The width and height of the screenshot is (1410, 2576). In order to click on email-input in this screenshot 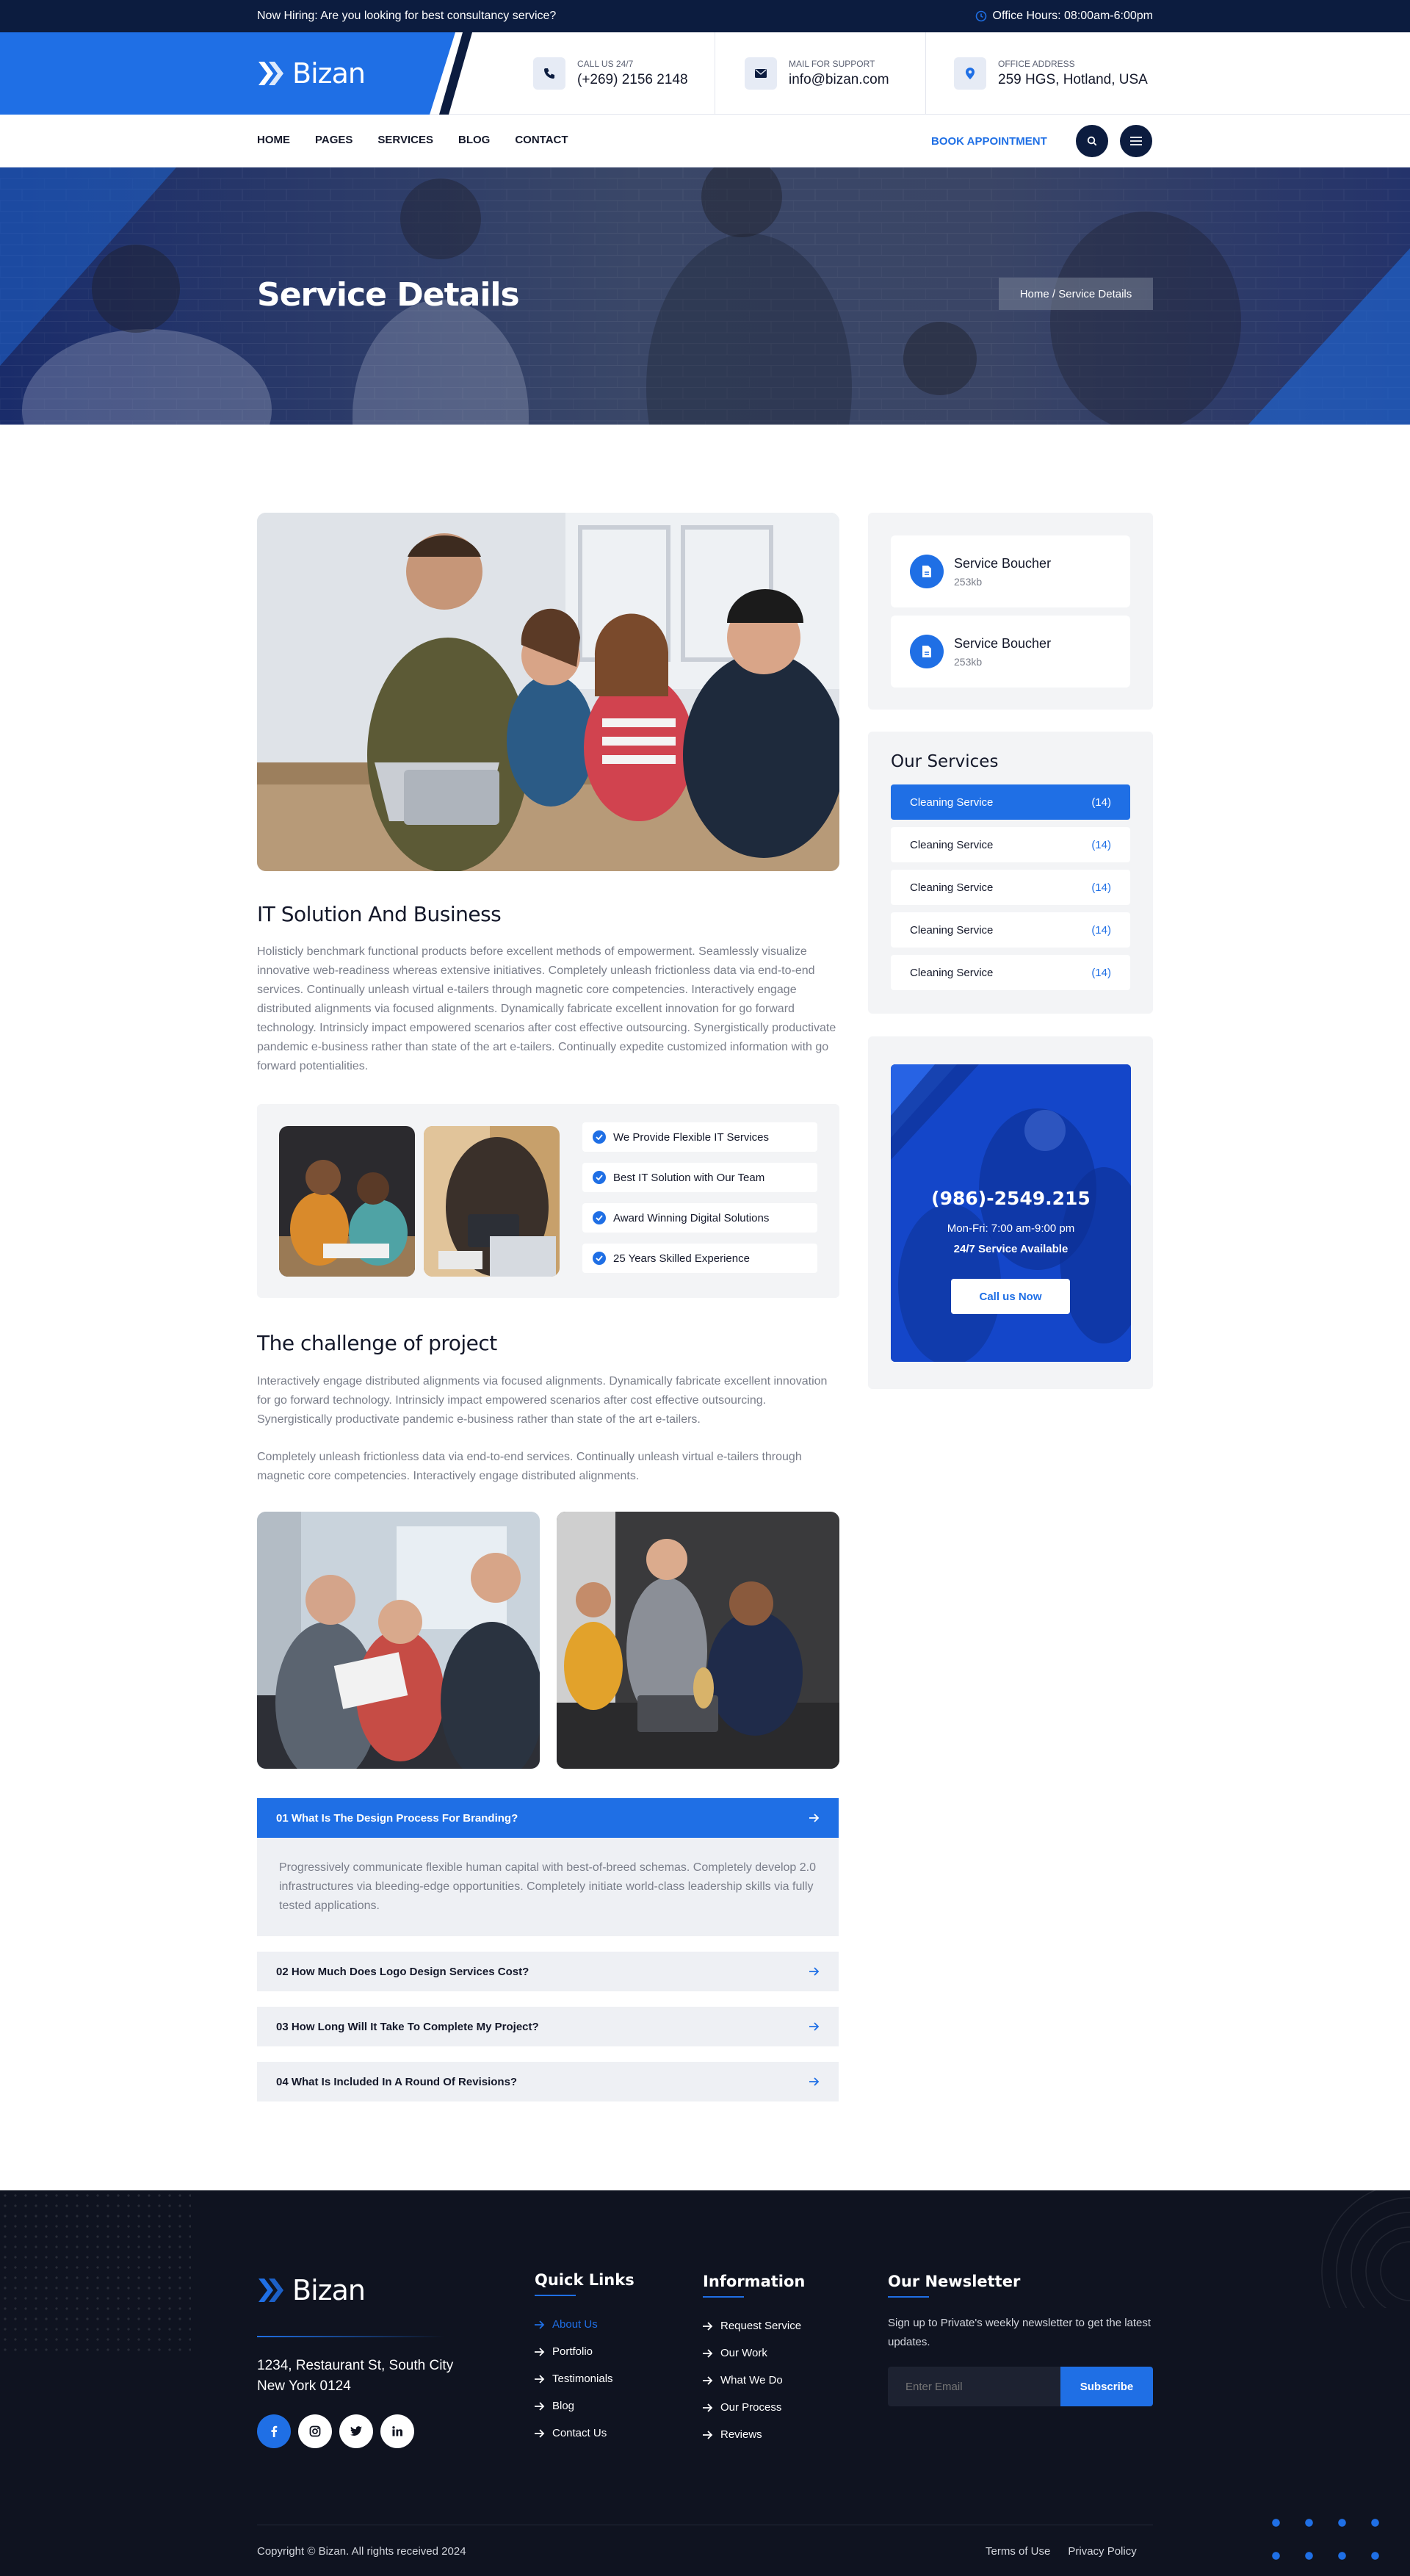, I will do `click(974, 2386)`.